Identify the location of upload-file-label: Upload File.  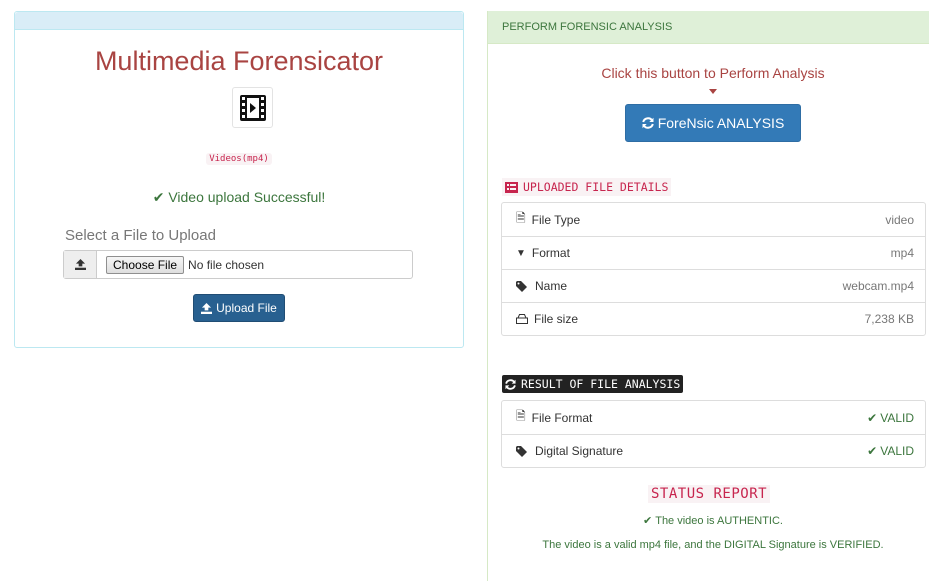
(246, 308).